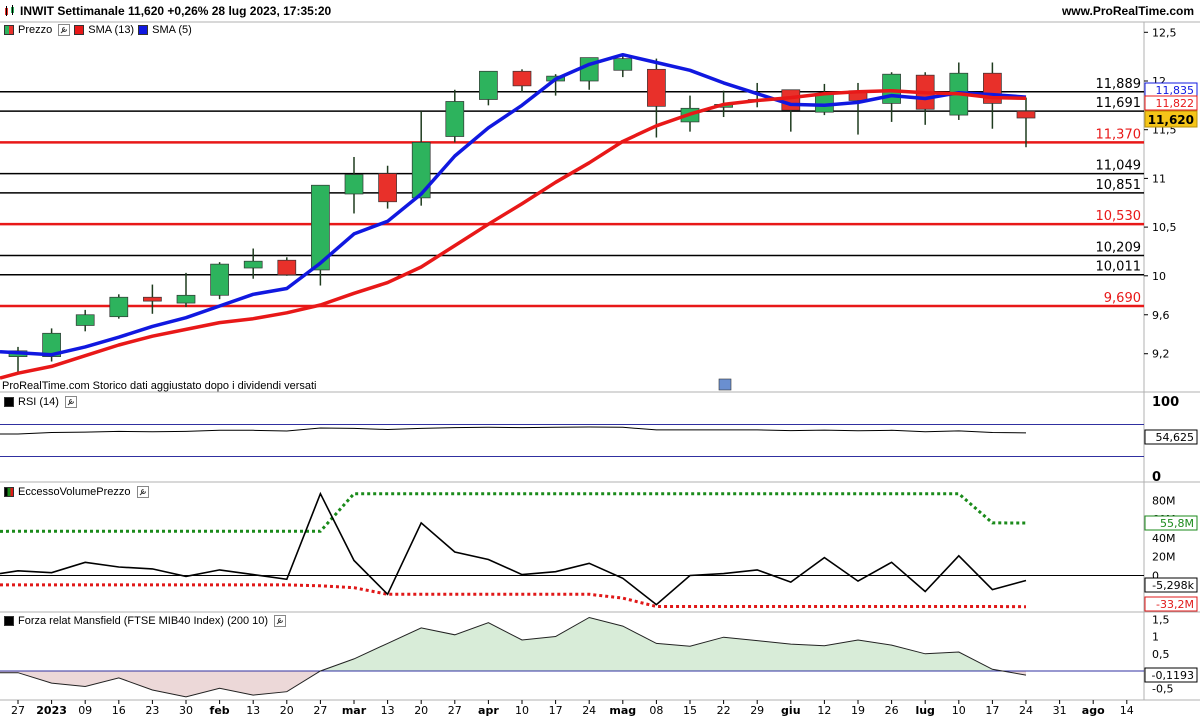 The image size is (1200, 720). I want to click on volume-axis-label: 80M, so click(1164, 500).